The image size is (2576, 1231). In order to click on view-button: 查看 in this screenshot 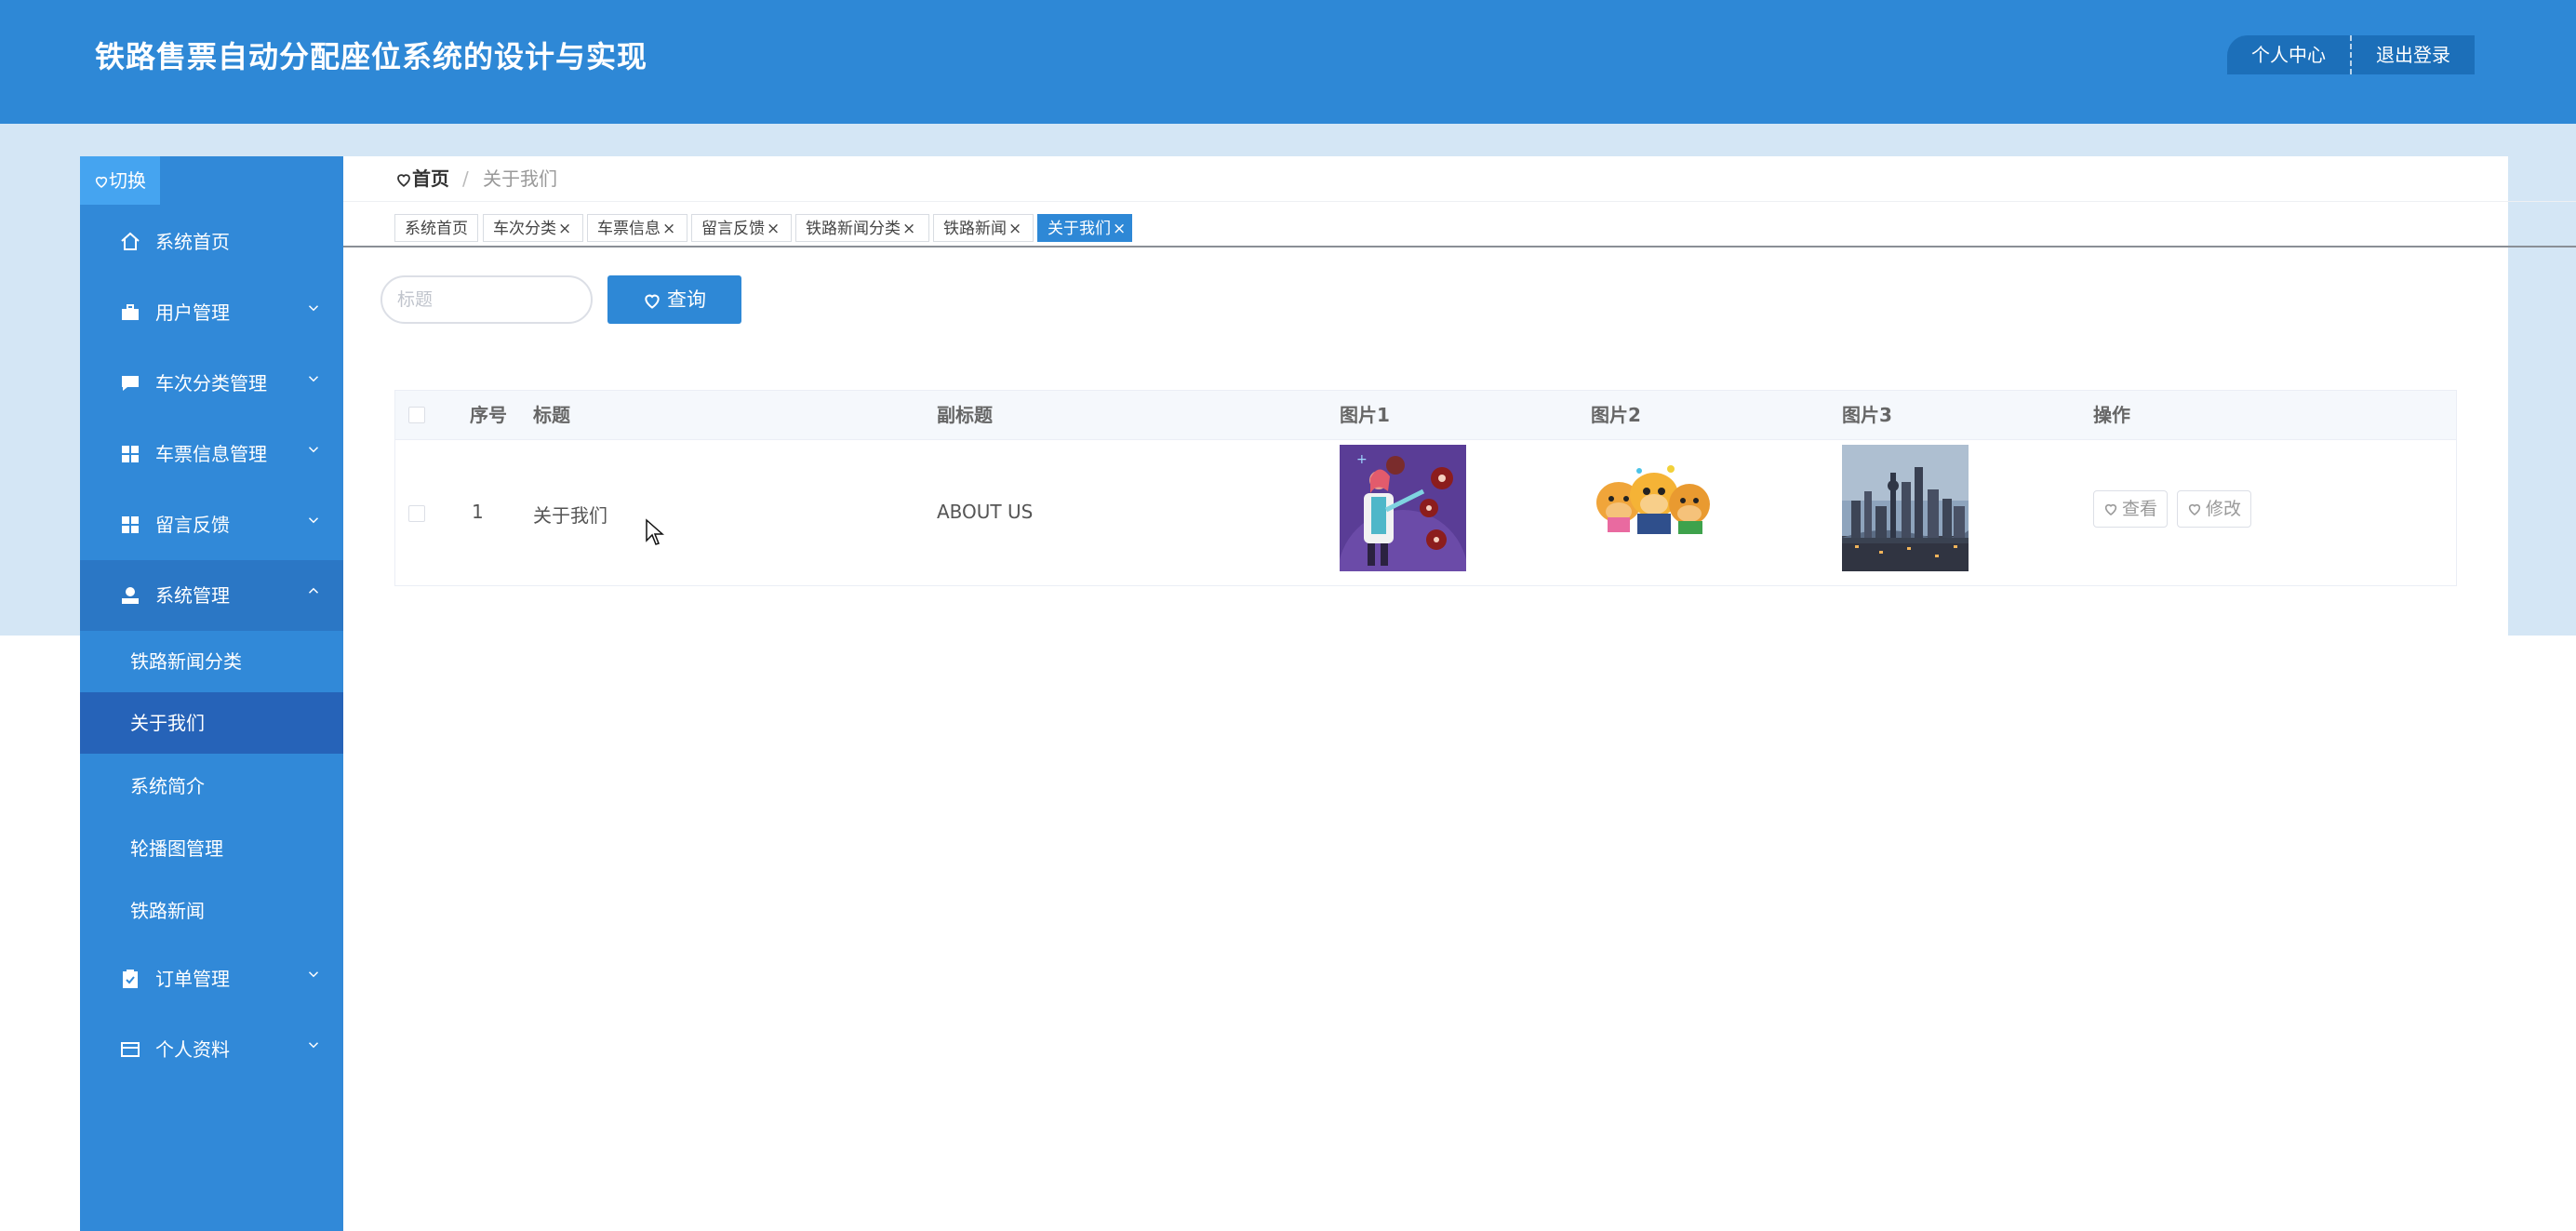, I will do `click(2131, 509)`.